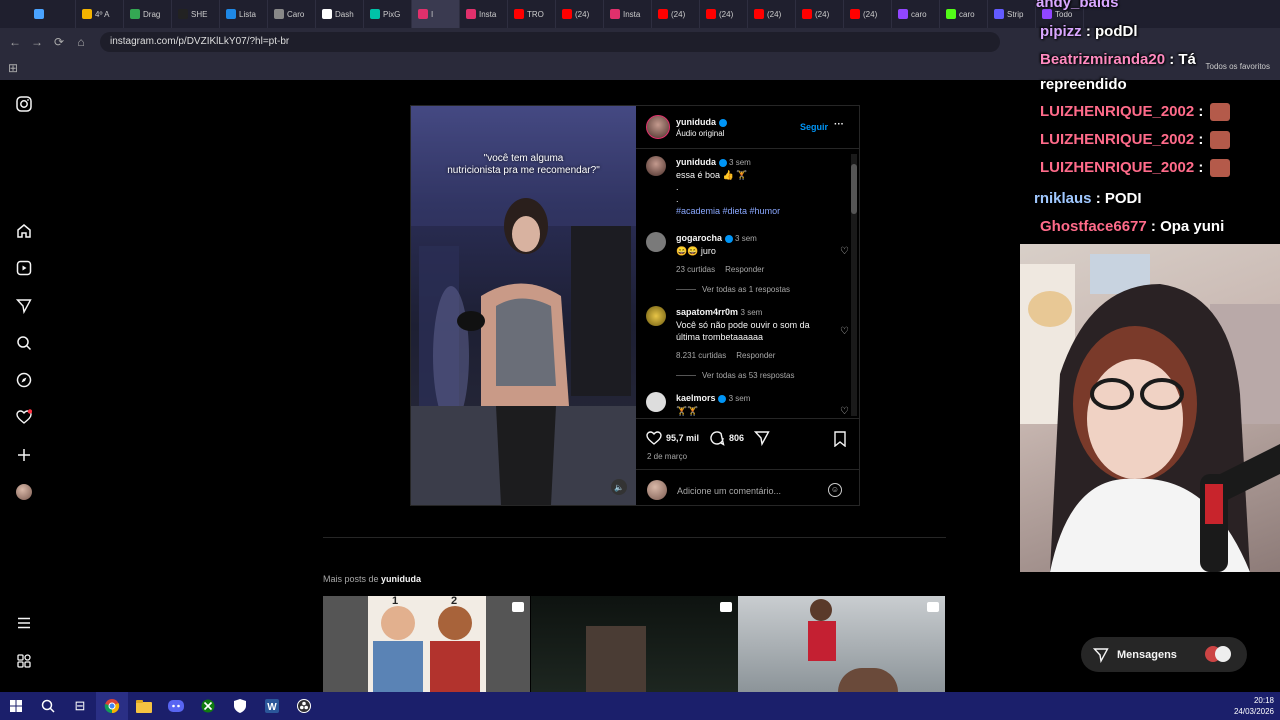 This screenshot has width=1280, height=720. I want to click on chat-emote-icon, so click(1219, 112).